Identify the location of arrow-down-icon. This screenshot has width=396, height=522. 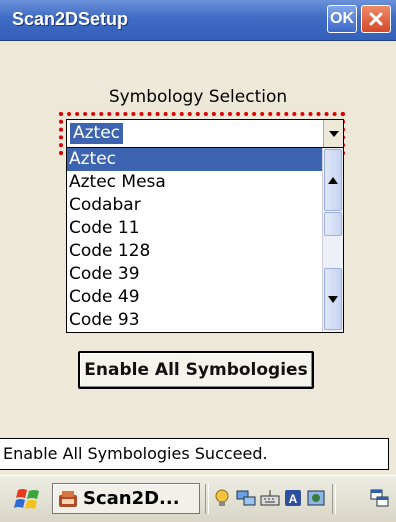
(333, 299).